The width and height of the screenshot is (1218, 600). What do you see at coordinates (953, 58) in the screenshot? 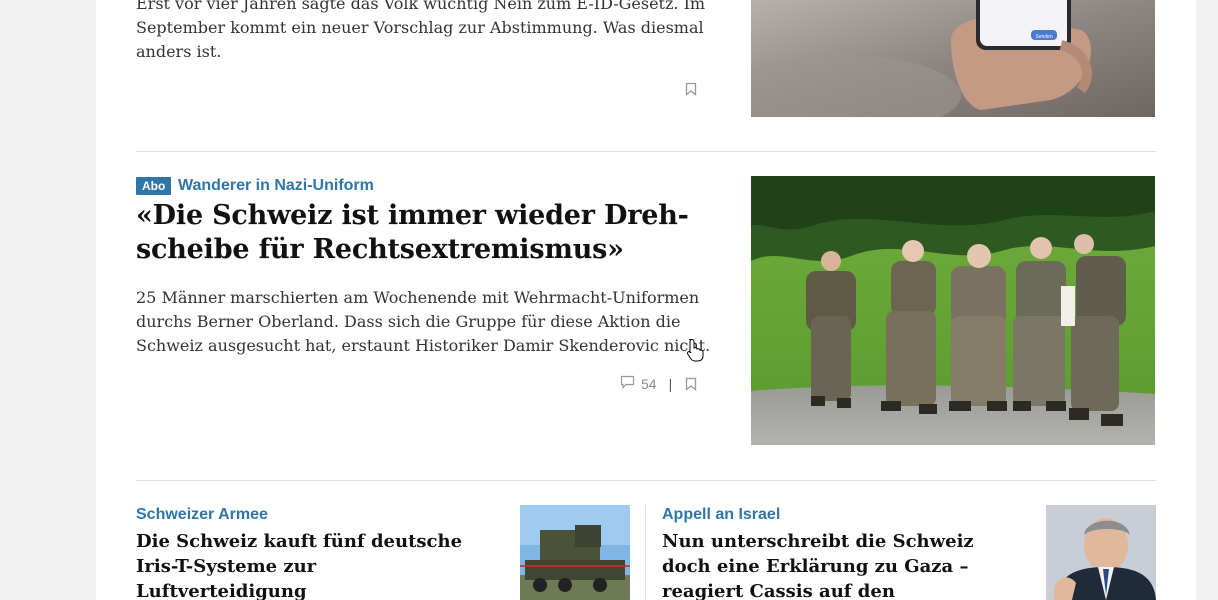
I see `article-image-phone: Senden` at bounding box center [953, 58].